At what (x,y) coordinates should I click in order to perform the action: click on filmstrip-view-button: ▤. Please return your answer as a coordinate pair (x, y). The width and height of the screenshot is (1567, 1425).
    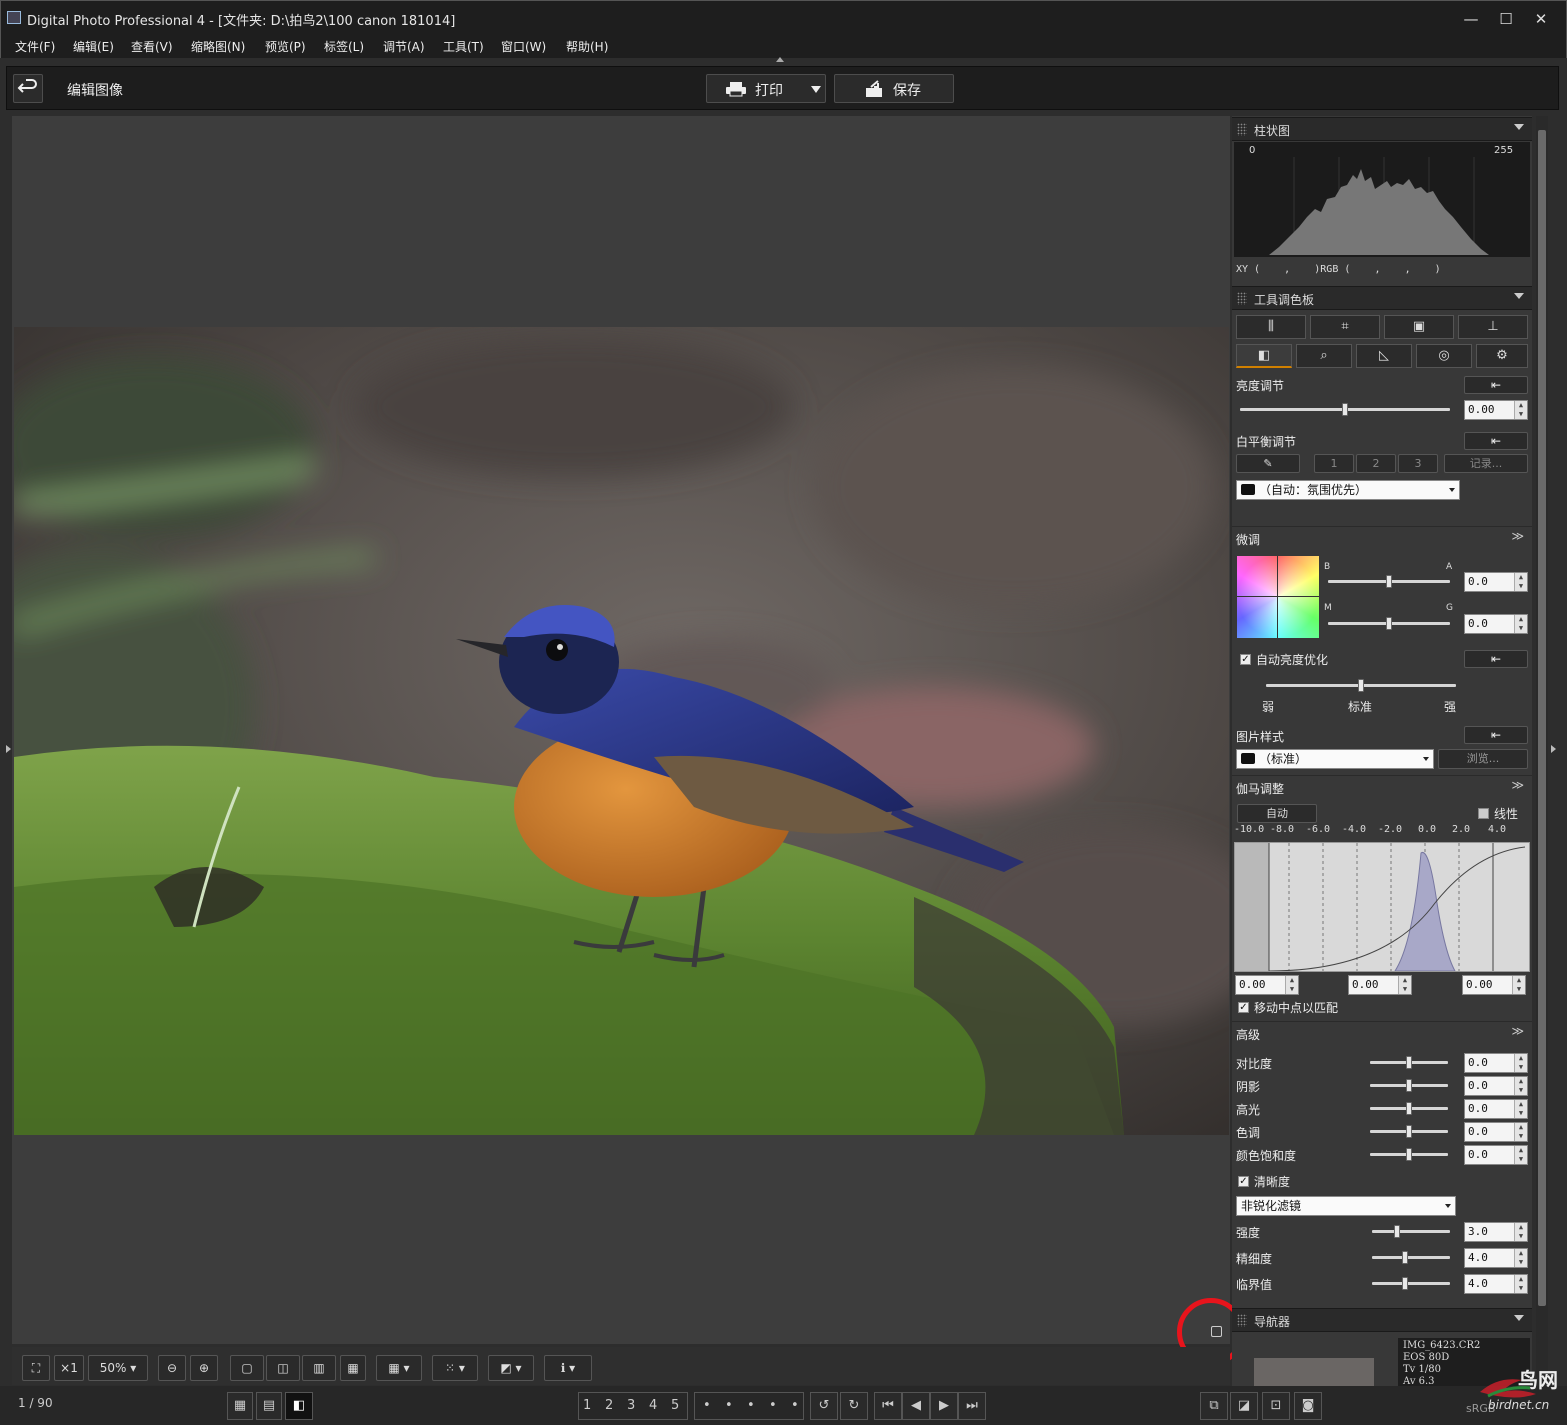
    Looking at the image, I should click on (269, 1406).